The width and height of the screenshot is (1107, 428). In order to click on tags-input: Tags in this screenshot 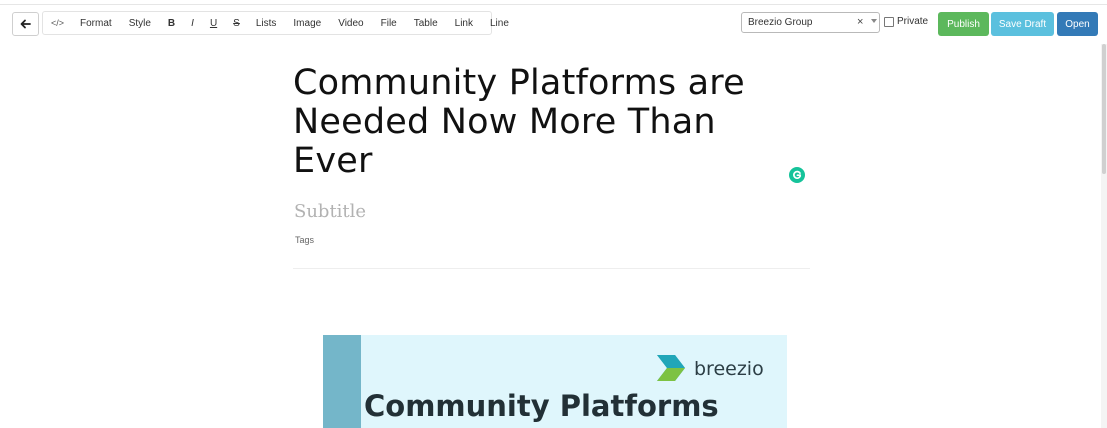, I will do `click(304, 240)`.